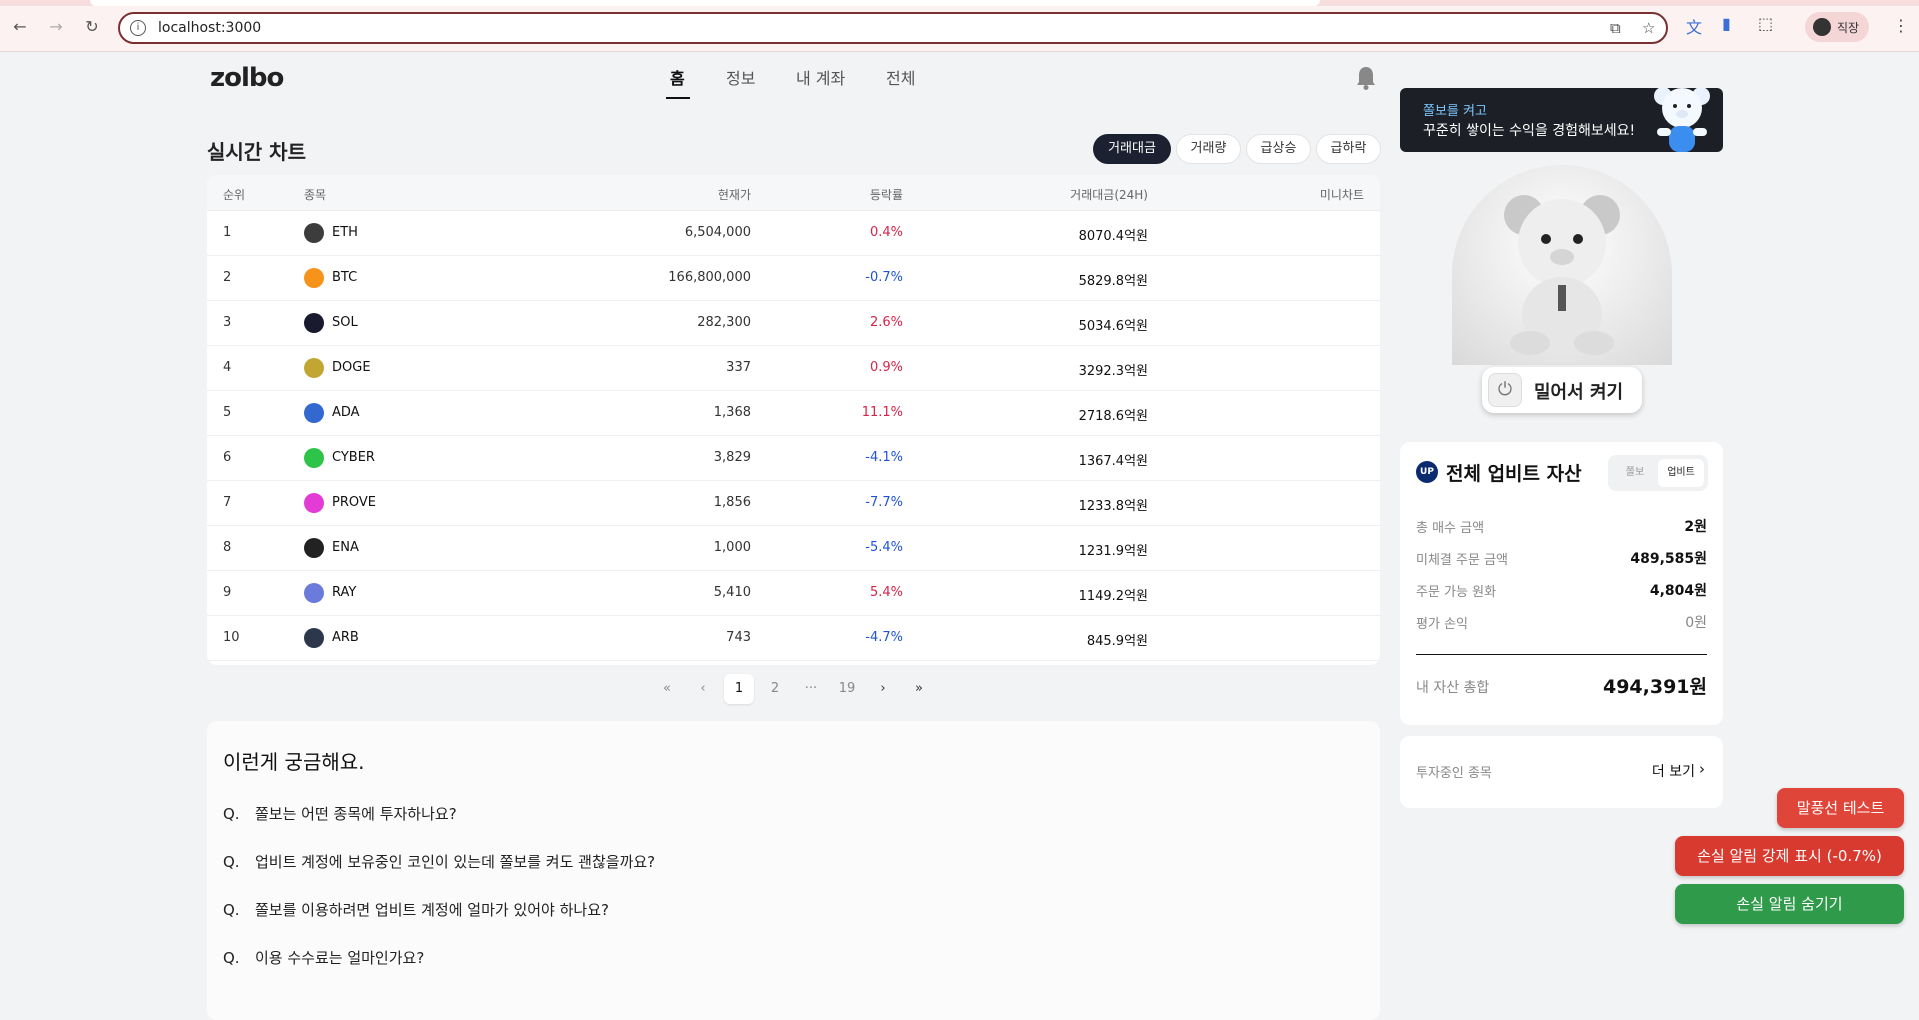  Describe the element at coordinates (739, 689) in the screenshot. I see `page-1-button: 1` at that location.